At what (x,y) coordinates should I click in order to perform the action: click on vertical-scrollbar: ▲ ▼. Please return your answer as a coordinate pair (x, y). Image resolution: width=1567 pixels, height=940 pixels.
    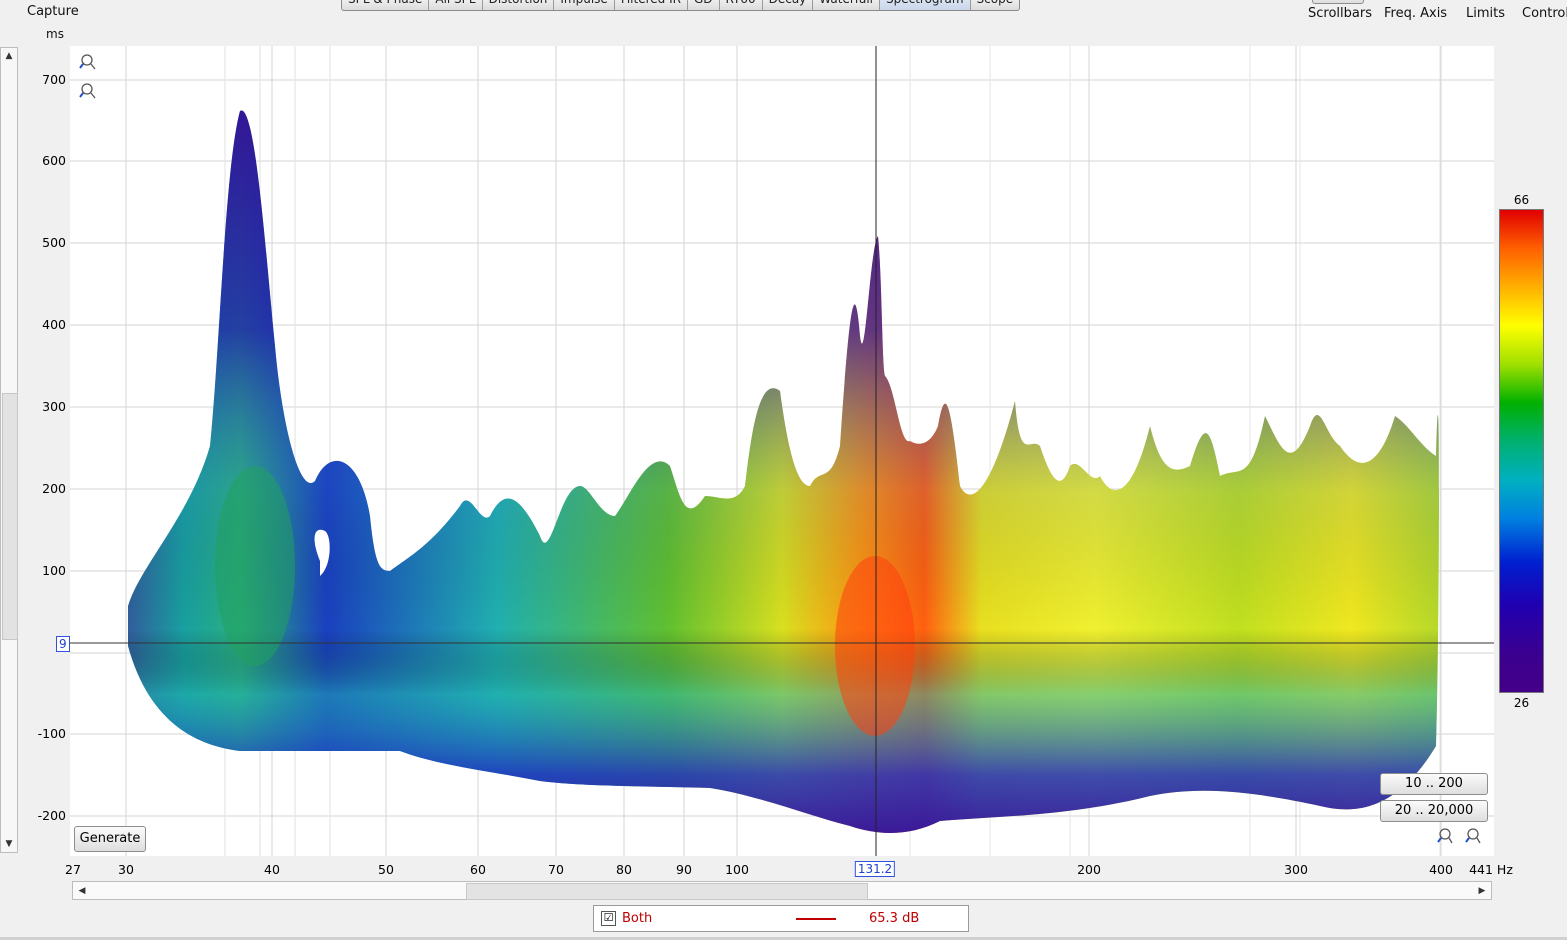
    Looking at the image, I should click on (9, 450).